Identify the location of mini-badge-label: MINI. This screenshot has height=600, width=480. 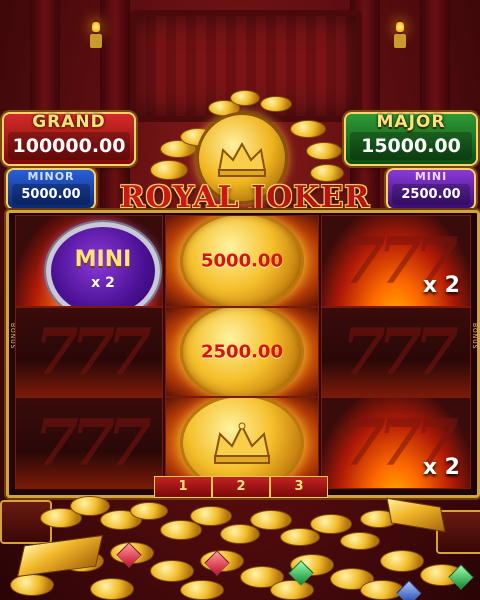
(103, 259).